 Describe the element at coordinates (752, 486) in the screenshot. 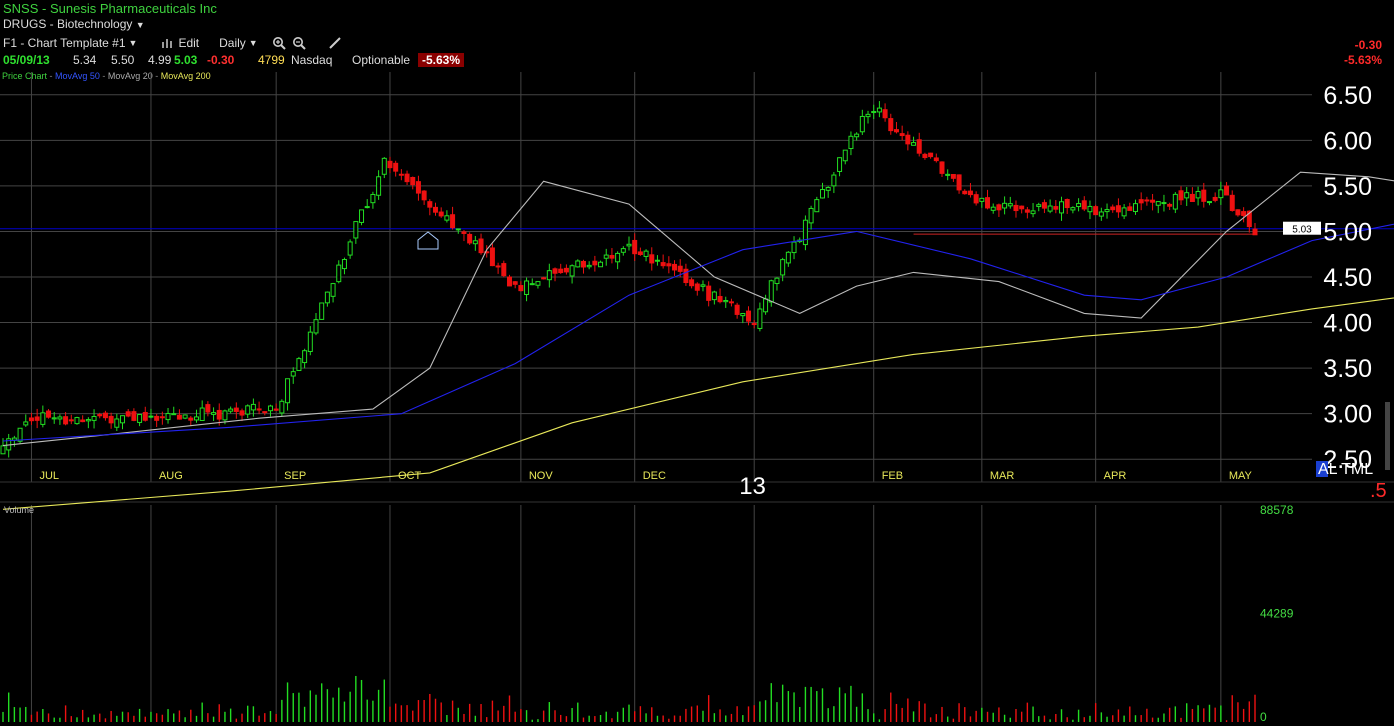

I see `year-label: 13` at that location.